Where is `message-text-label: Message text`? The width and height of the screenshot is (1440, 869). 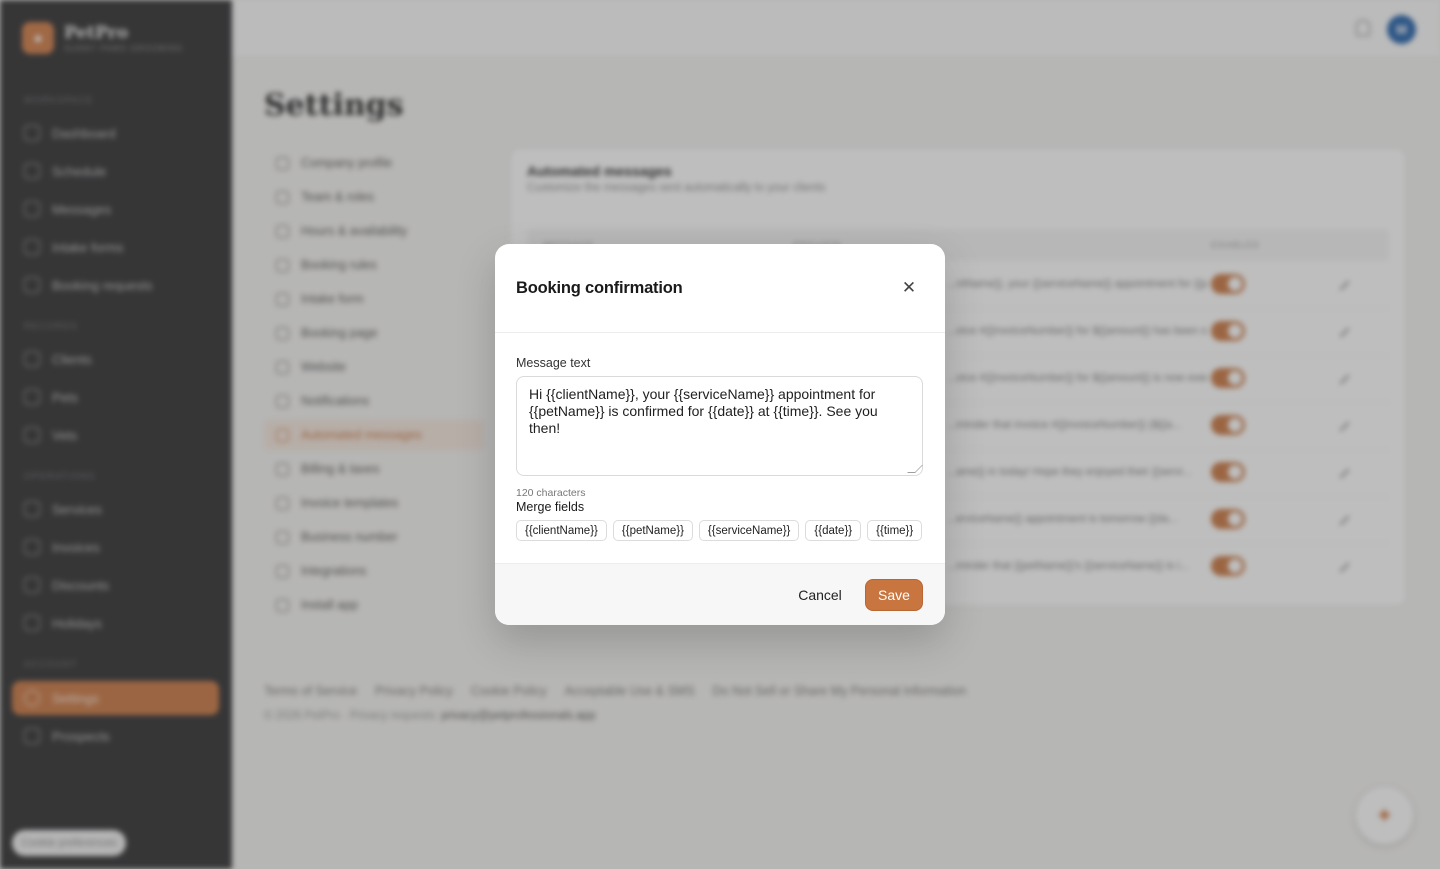
message-text-label: Message text is located at coordinates (553, 363).